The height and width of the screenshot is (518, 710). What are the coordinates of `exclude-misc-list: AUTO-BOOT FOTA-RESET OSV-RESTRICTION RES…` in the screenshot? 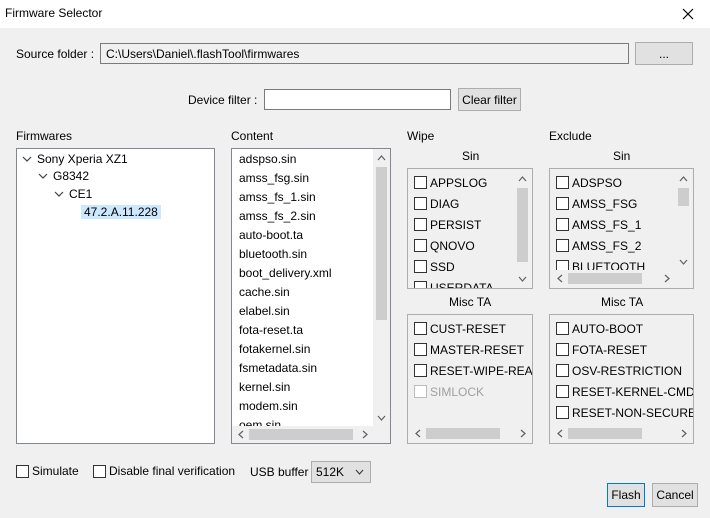 It's located at (621, 379).